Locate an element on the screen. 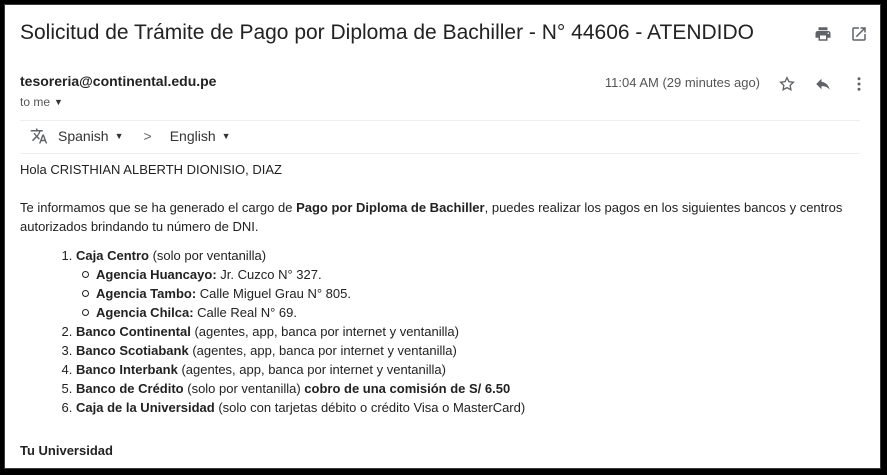 The image size is (887, 475). sub-item-text: Calle Real N° 69. is located at coordinates (245, 312).